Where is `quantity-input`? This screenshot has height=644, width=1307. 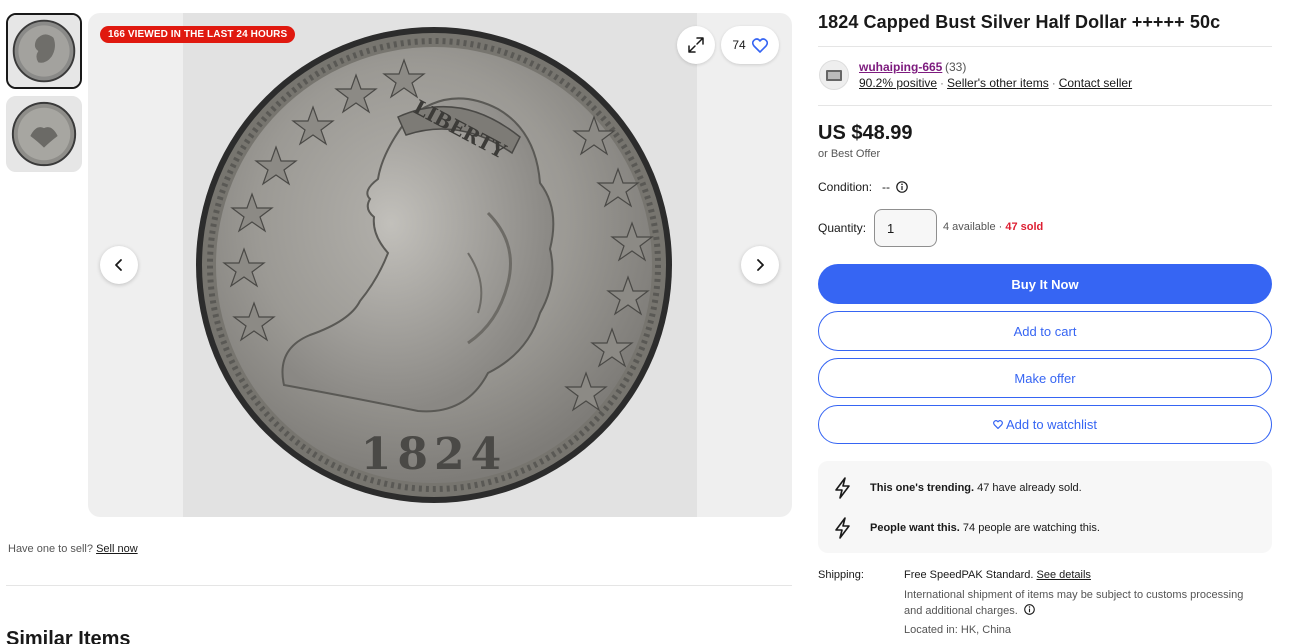 quantity-input is located at coordinates (905, 228).